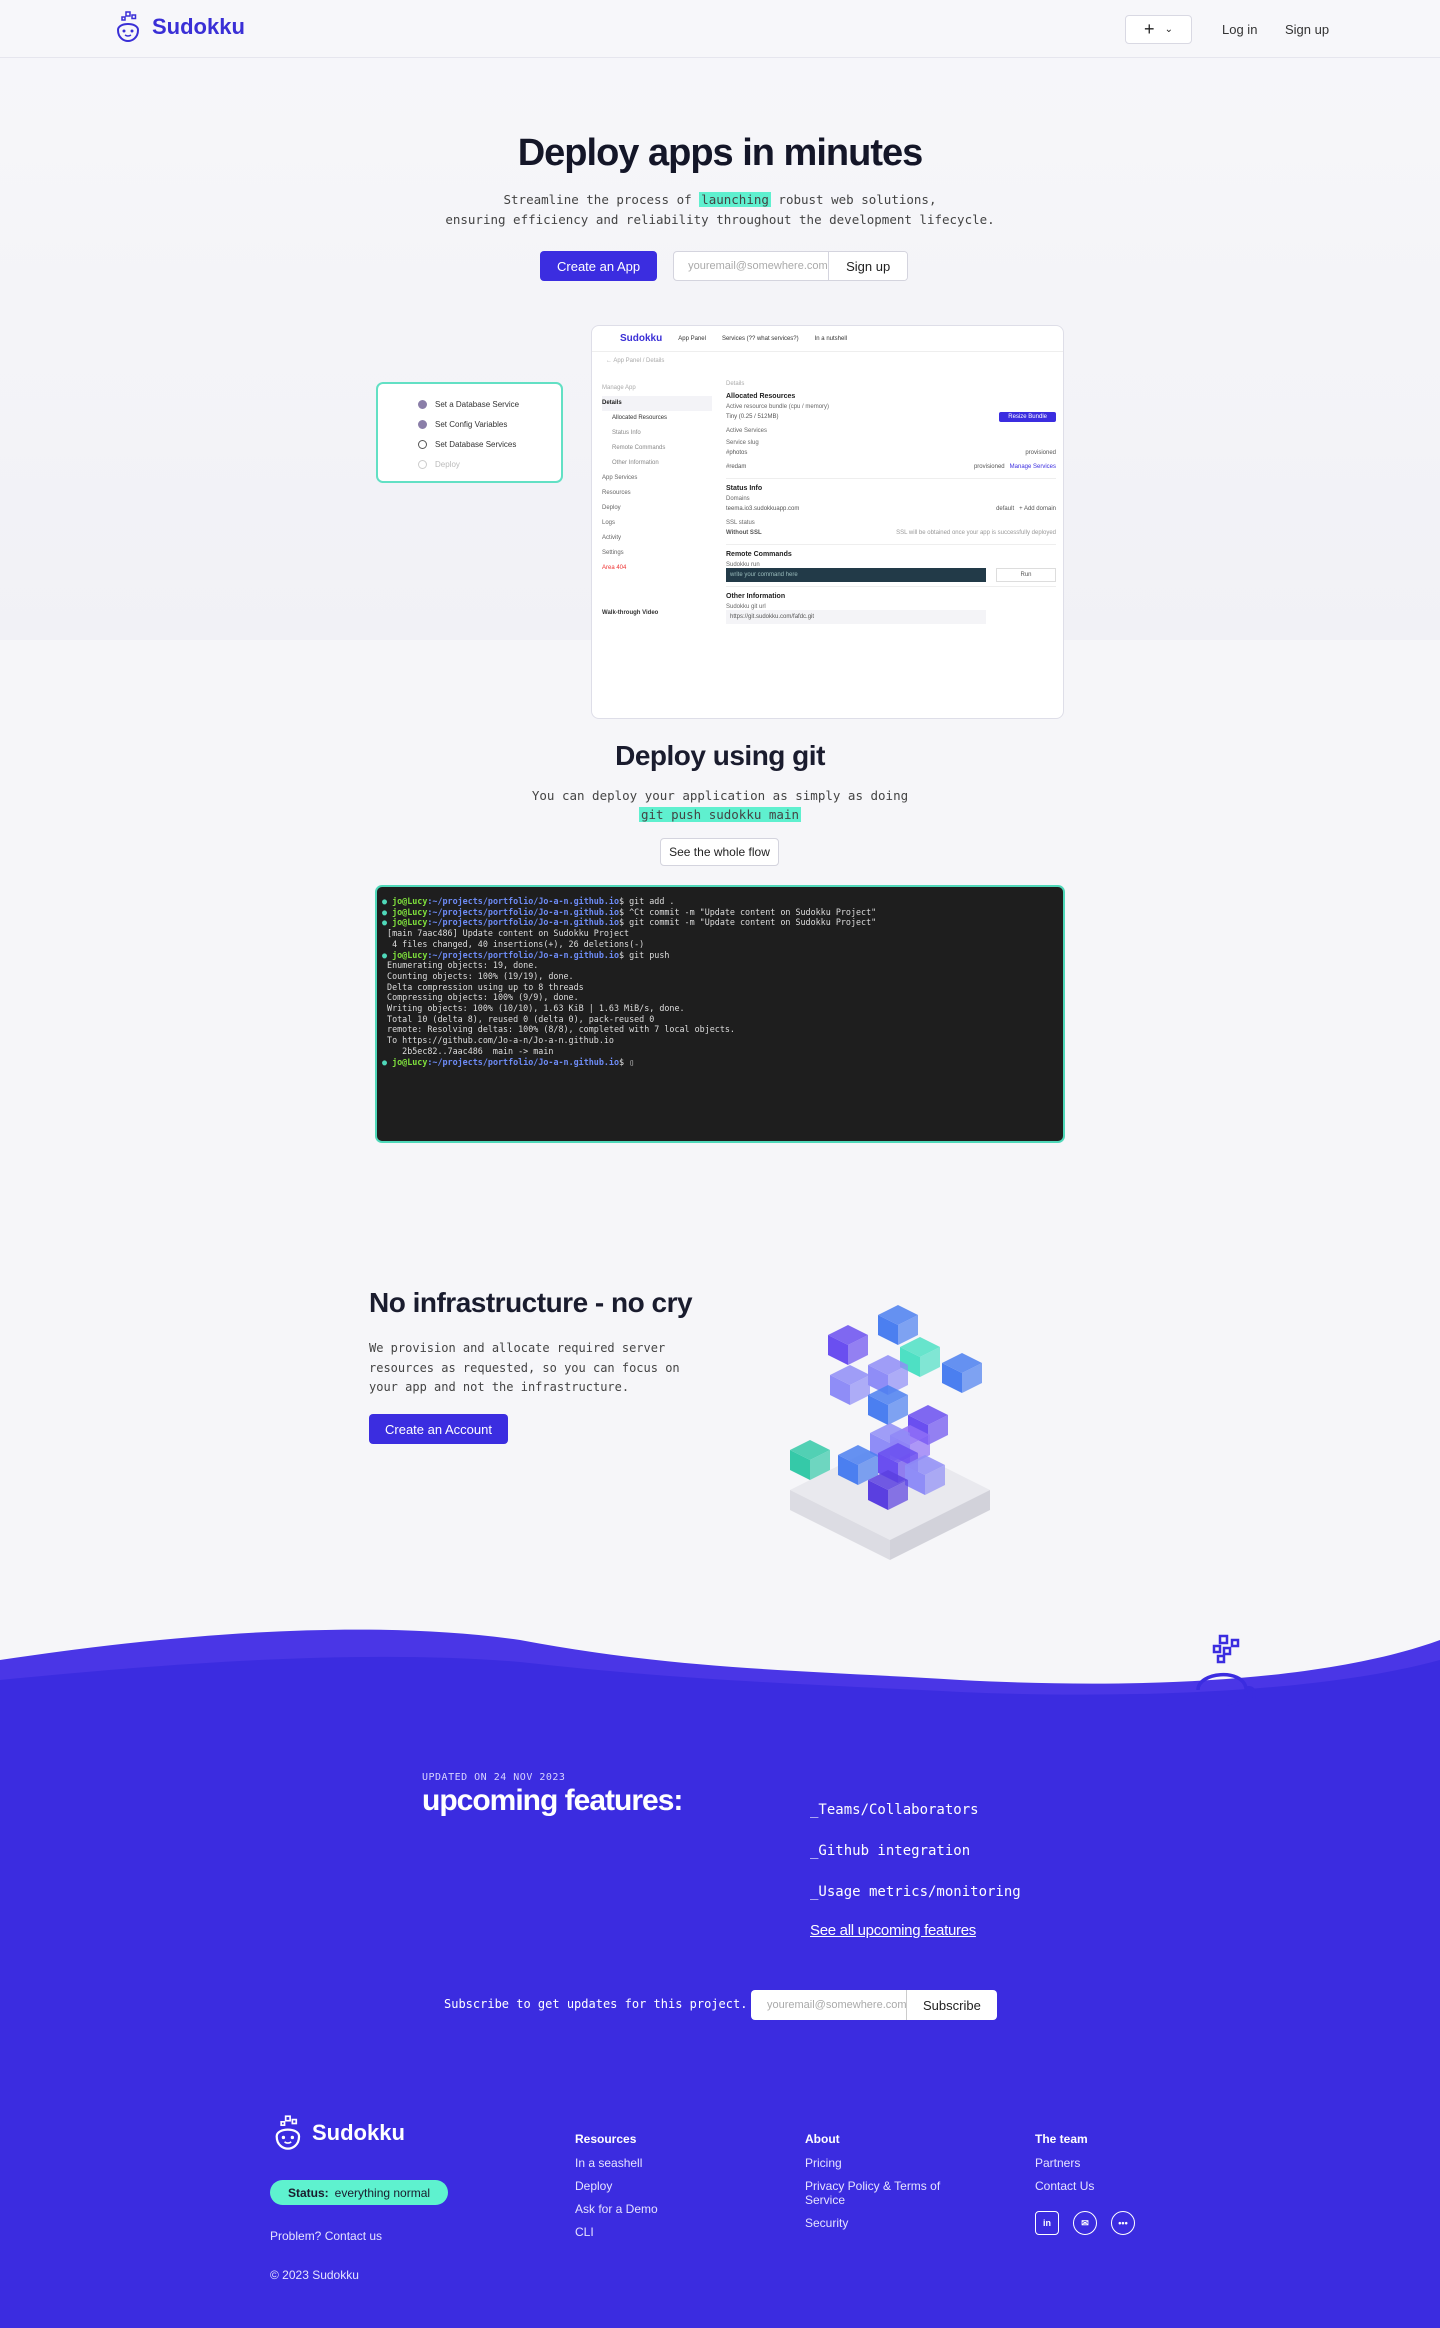 The image size is (1440, 2328). What do you see at coordinates (422, 464) in the screenshot?
I see `step-pending-icon` at bounding box center [422, 464].